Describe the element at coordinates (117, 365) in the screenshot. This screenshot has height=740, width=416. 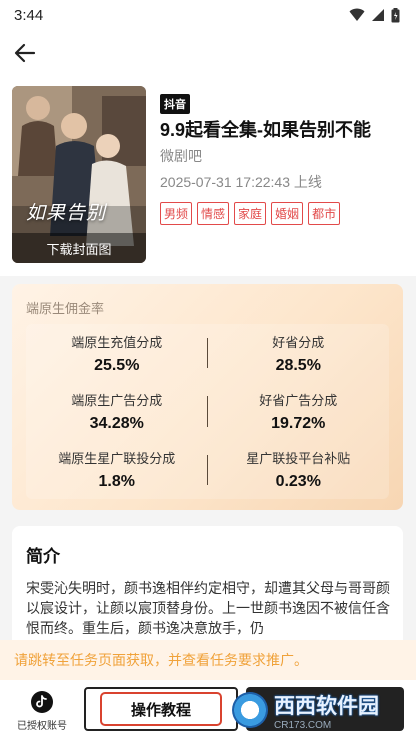
I see `rate-value: 25.5%` at that location.